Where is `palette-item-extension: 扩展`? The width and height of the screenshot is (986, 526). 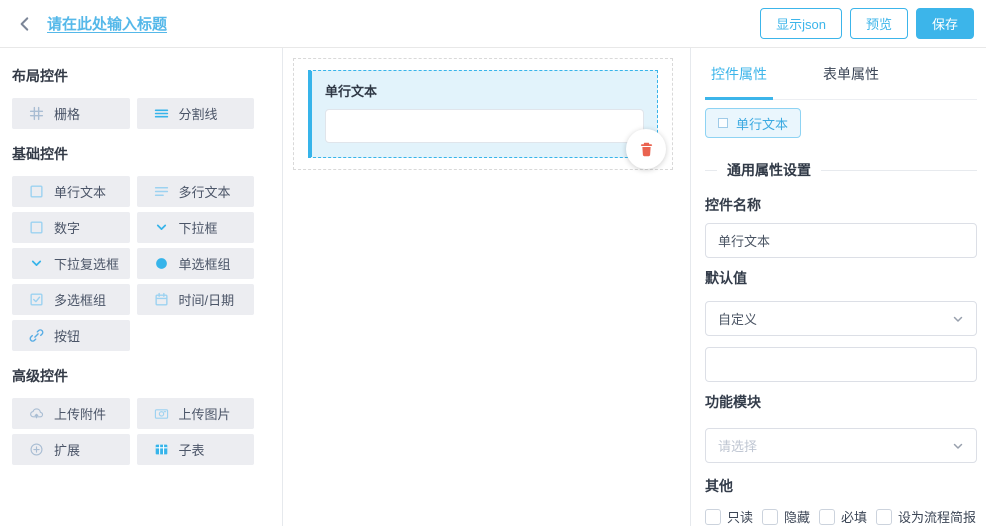 palette-item-extension: 扩展 is located at coordinates (71, 449).